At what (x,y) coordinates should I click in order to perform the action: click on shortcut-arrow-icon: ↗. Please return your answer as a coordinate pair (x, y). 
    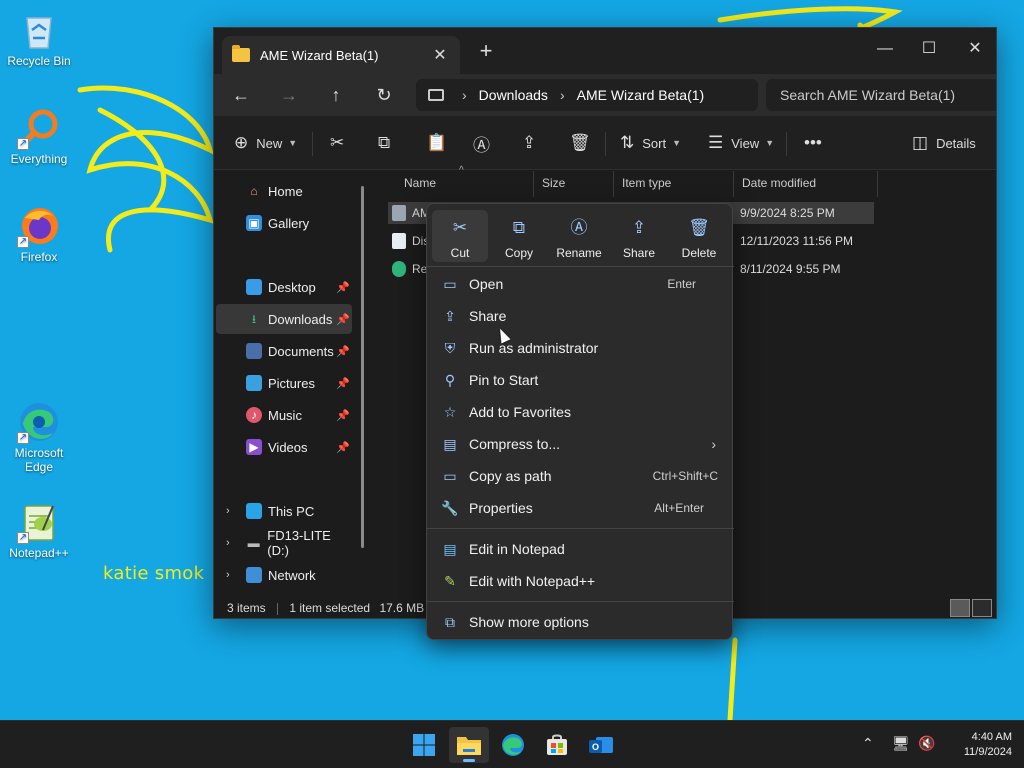
    Looking at the image, I should click on (23, 538).